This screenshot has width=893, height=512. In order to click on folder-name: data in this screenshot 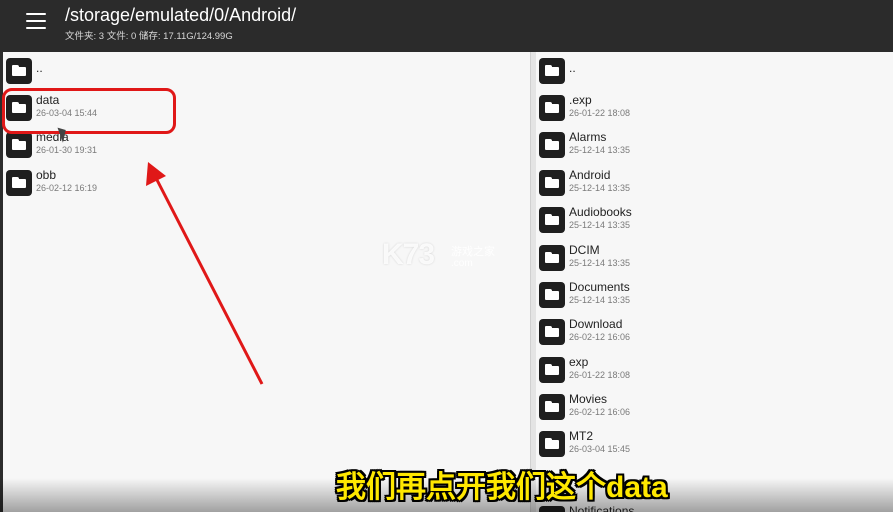, I will do `click(48, 100)`.